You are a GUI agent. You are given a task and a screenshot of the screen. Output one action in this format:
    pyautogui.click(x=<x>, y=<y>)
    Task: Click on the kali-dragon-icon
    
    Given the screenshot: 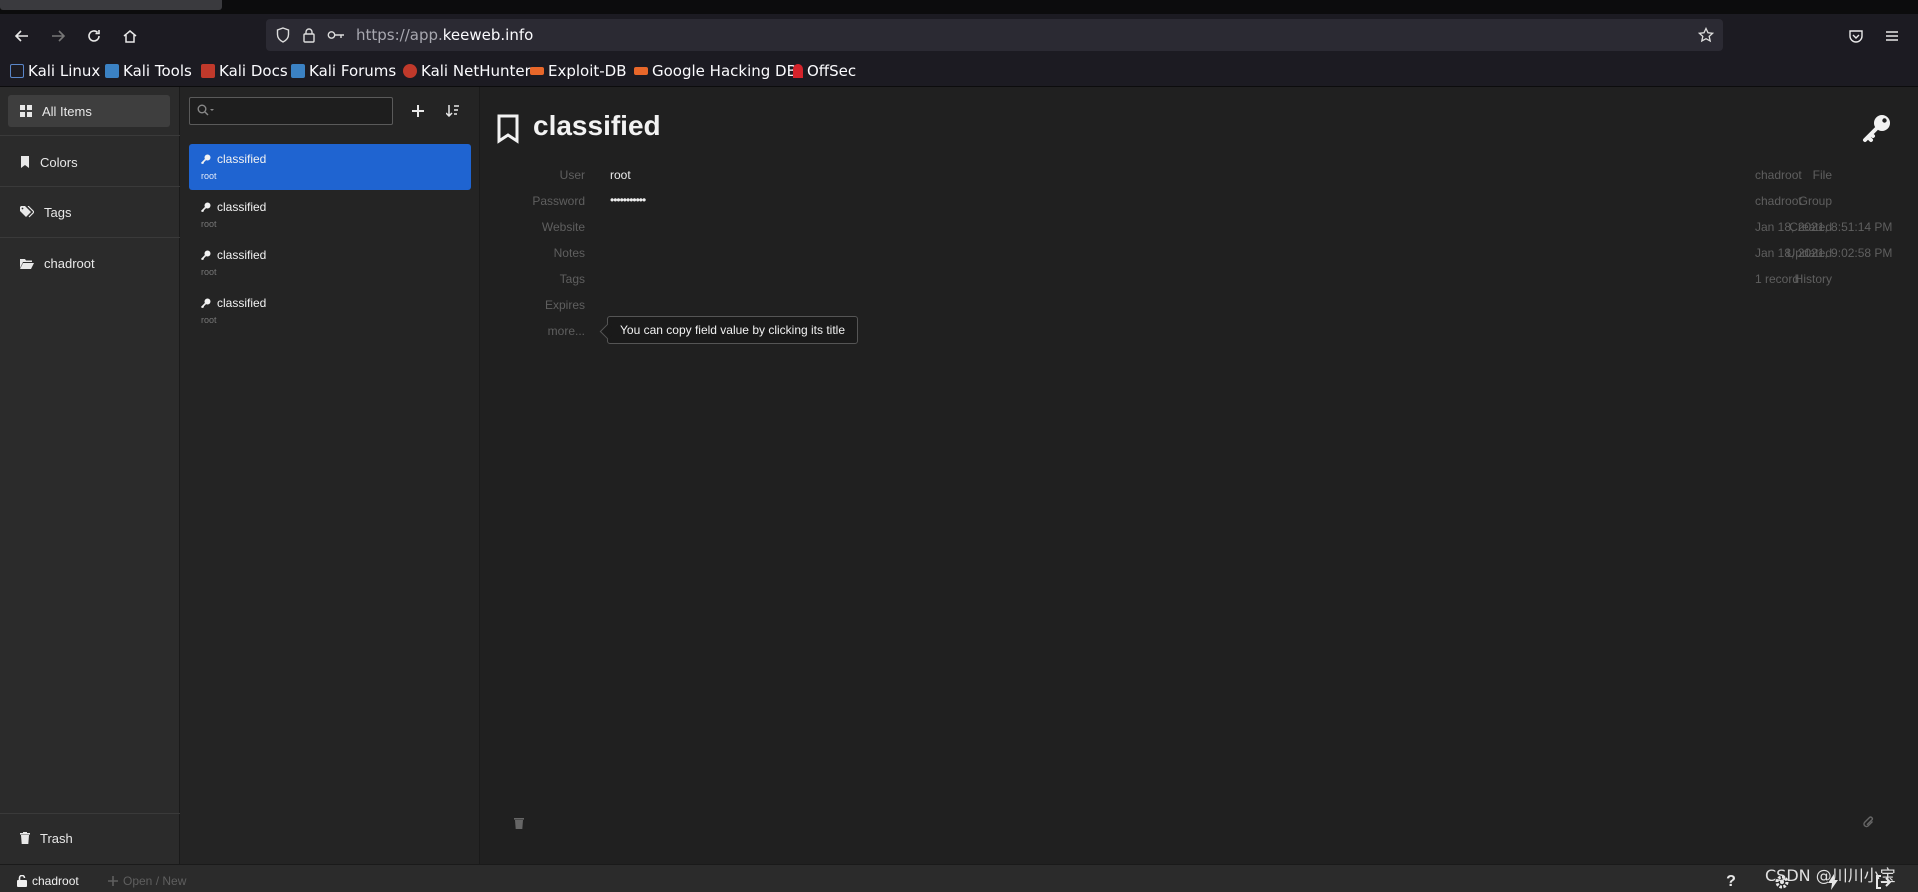 What is the action you would take?
    pyautogui.click(x=17, y=71)
    